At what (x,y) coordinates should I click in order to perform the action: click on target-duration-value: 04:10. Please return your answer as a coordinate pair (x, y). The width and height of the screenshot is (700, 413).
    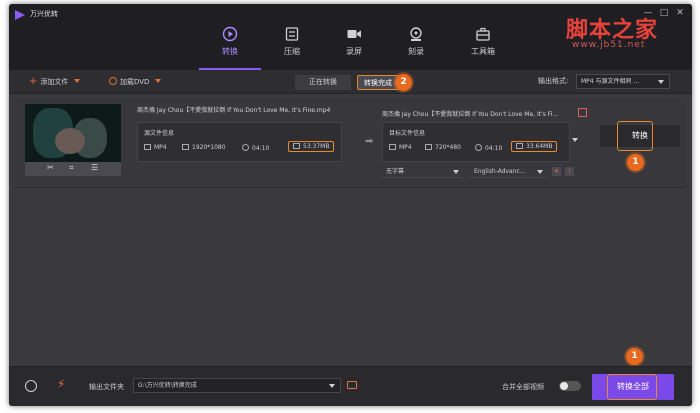
    Looking at the image, I should click on (494, 148).